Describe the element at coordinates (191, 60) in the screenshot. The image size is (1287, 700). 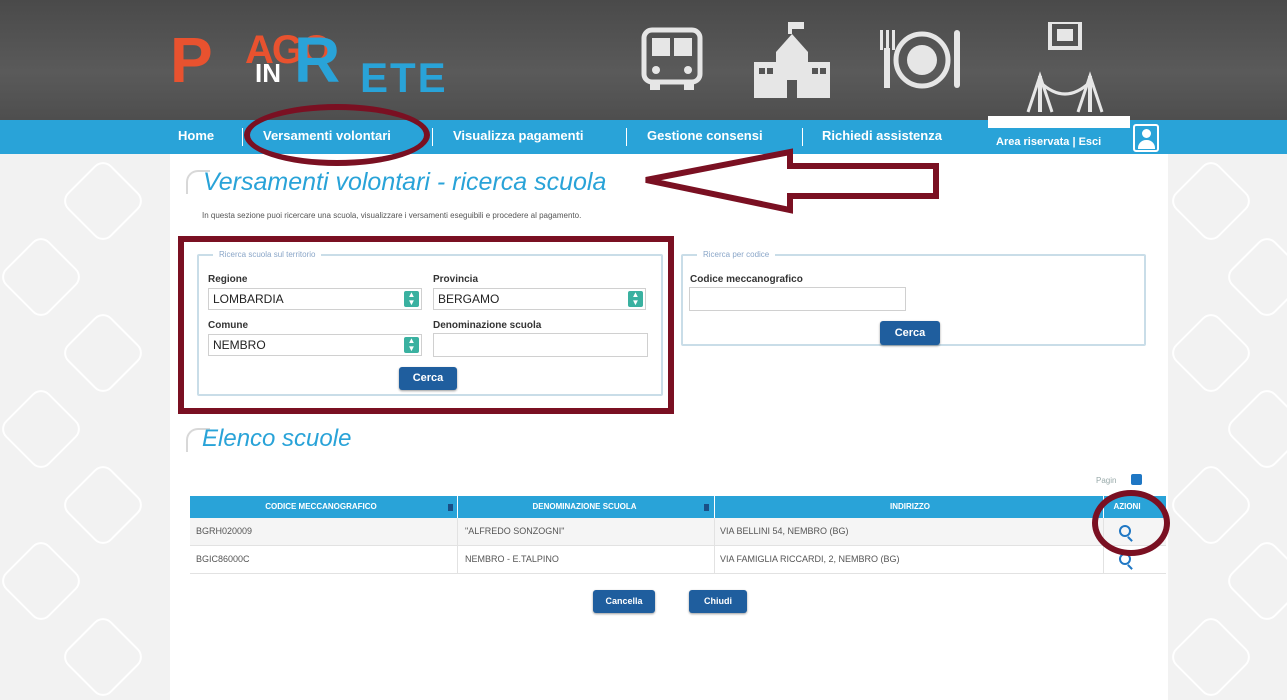
I see `logo-letter-p: P` at that location.